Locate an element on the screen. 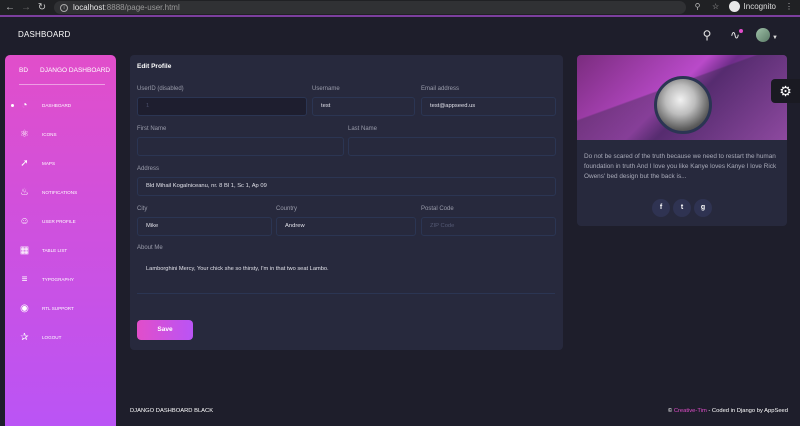 Image resolution: width=800 pixels, height=426 pixels. avatar is located at coordinates (763, 34).